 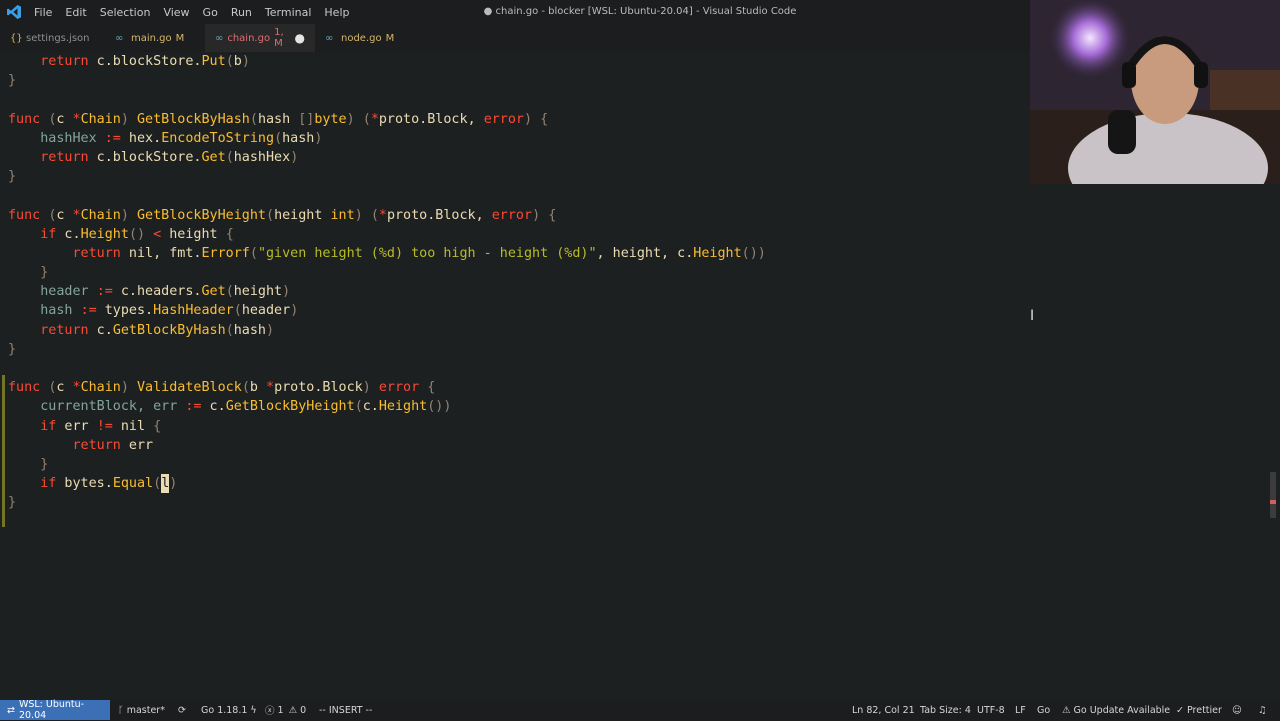 I want to click on scrollbar-error-marker, so click(x=1273, y=502).